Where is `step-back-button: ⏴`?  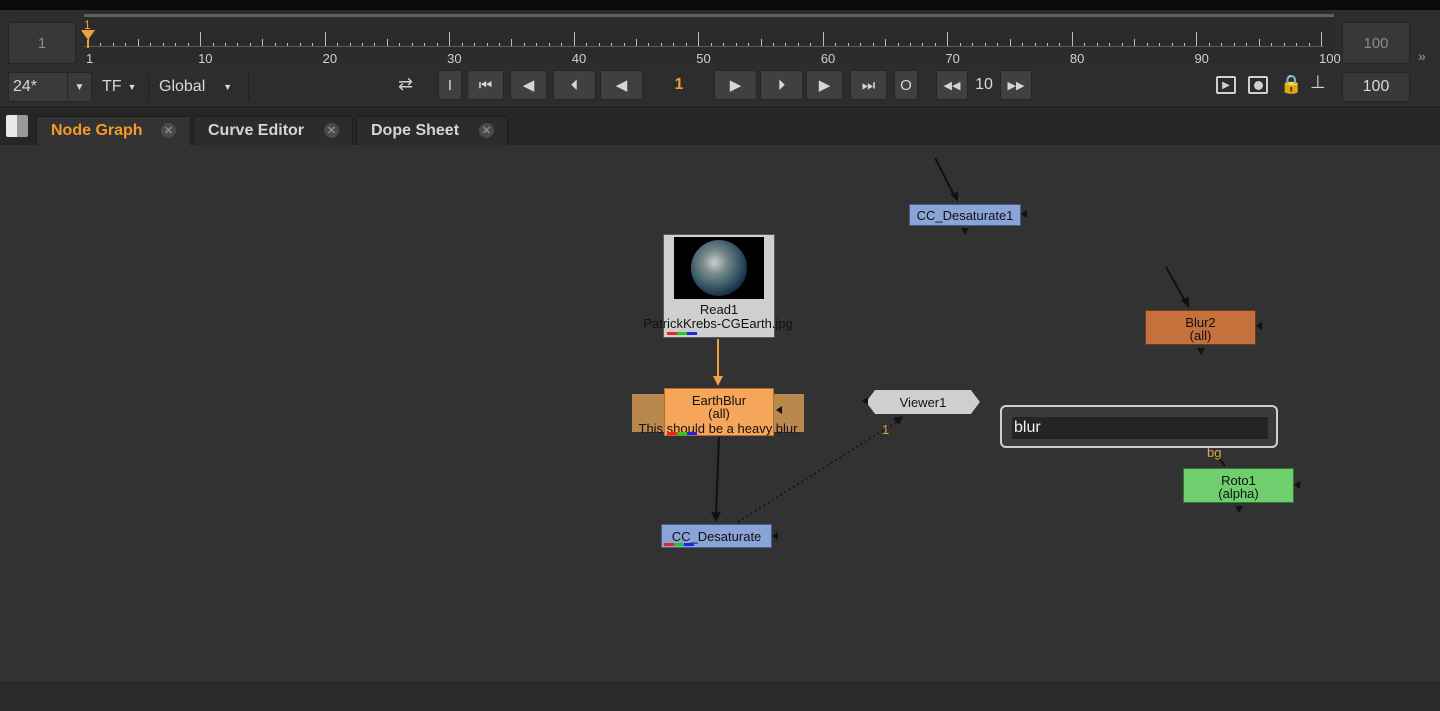 step-back-button: ⏴ is located at coordinates (574, 85).